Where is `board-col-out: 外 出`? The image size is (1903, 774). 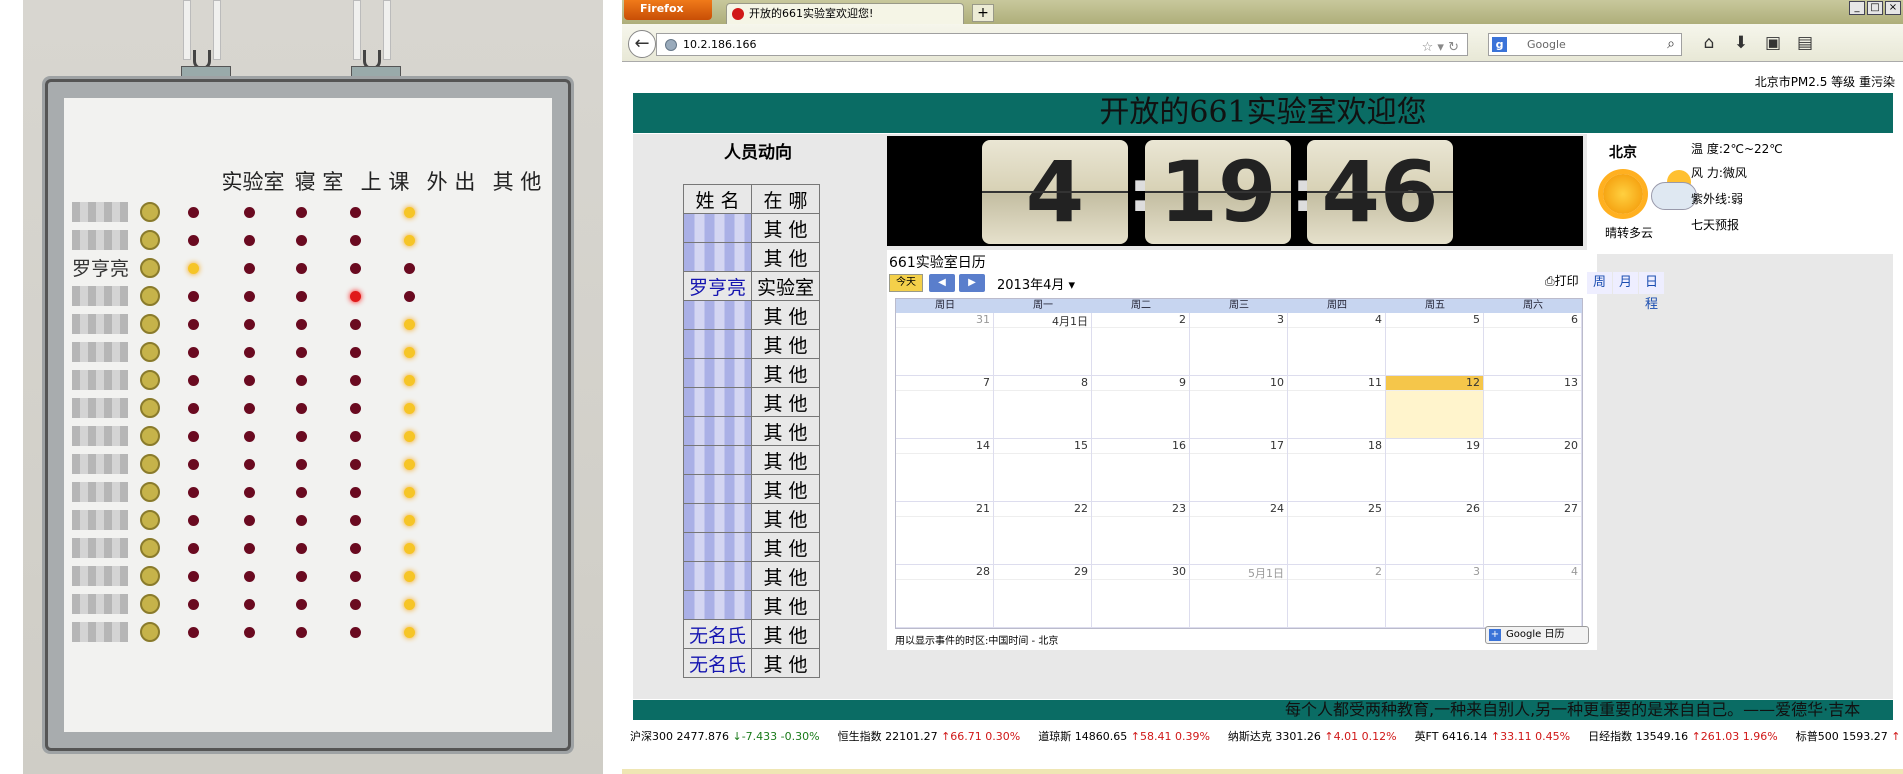 board-col-out: 外 出 is located at coordinates (451, 182).